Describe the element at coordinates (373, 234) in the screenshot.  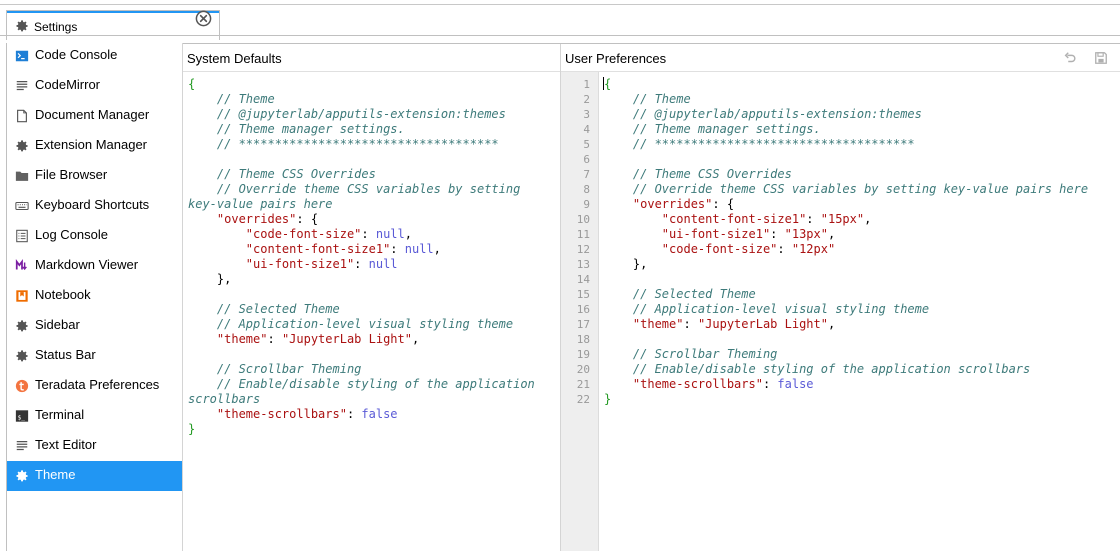
I see `code-line: "code-font-size": null,` at that location.